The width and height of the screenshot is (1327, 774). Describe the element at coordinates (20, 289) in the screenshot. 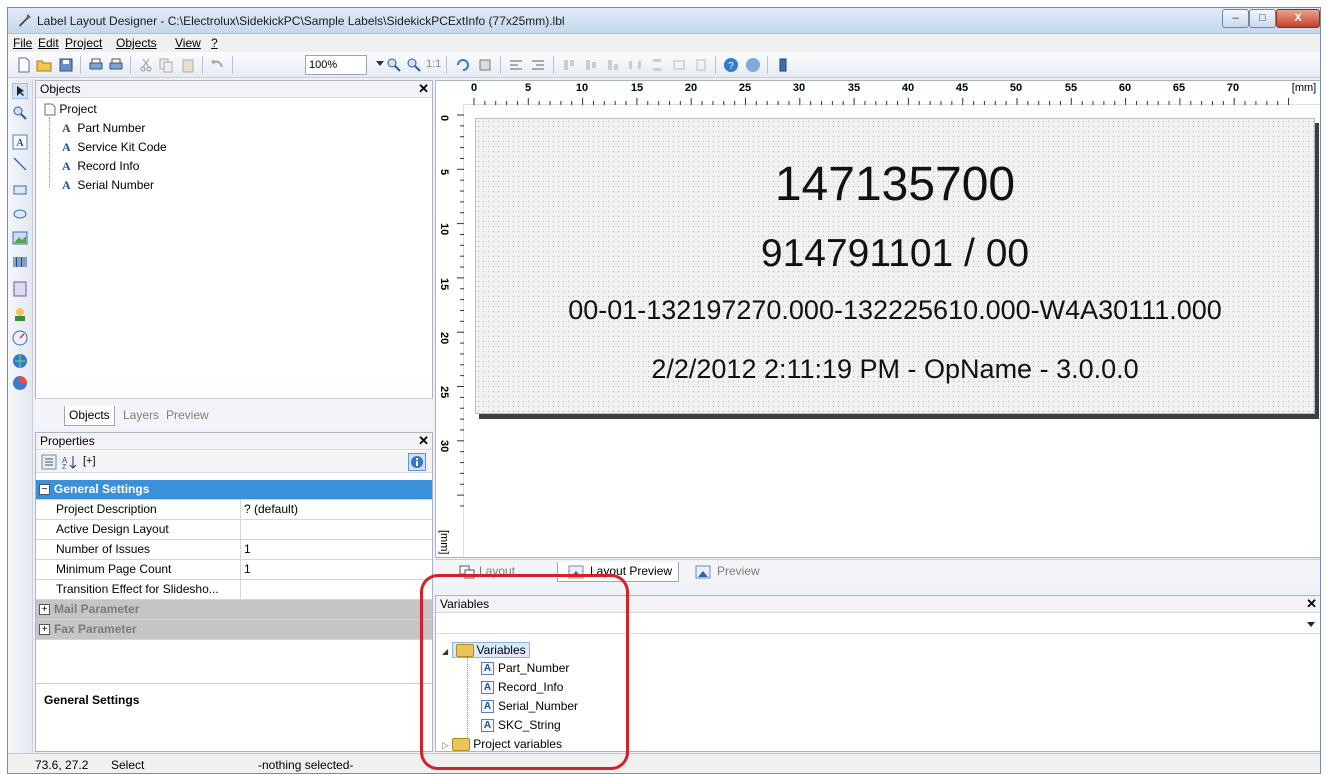

I see `rtf-tool-icon` at that location.